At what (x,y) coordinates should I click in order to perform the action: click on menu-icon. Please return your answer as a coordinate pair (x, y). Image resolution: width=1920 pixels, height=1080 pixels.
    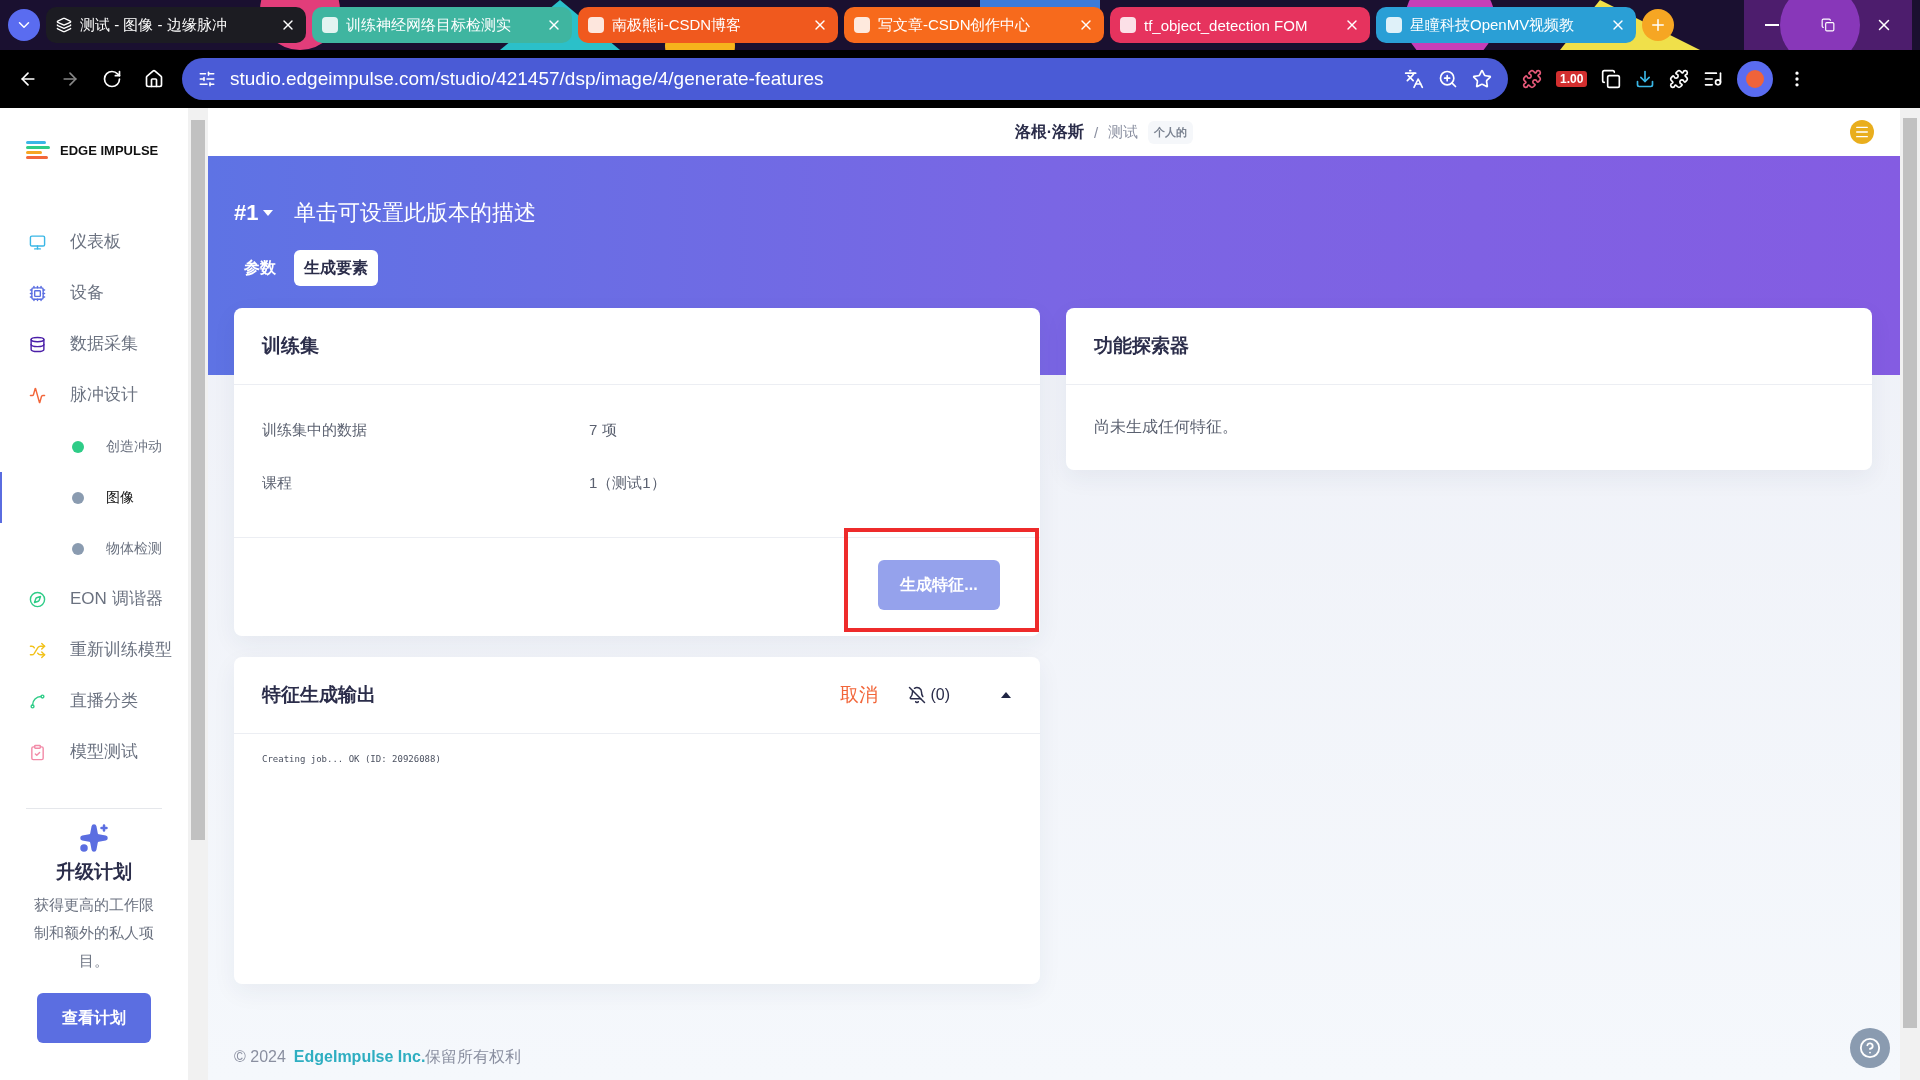
    Looking at the image, I should click on (1862, 132).